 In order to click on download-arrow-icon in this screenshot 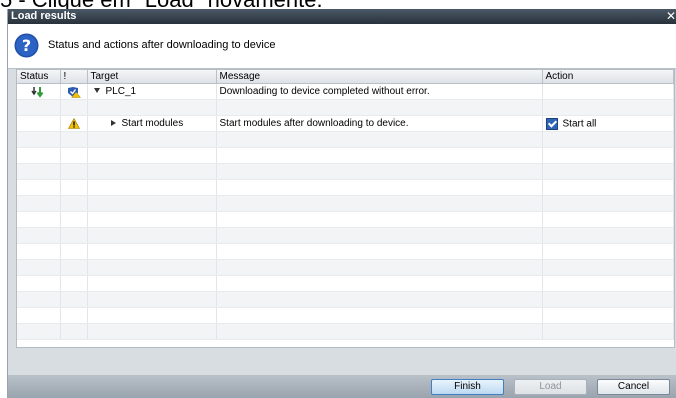, I will do `click(37, 92)`.